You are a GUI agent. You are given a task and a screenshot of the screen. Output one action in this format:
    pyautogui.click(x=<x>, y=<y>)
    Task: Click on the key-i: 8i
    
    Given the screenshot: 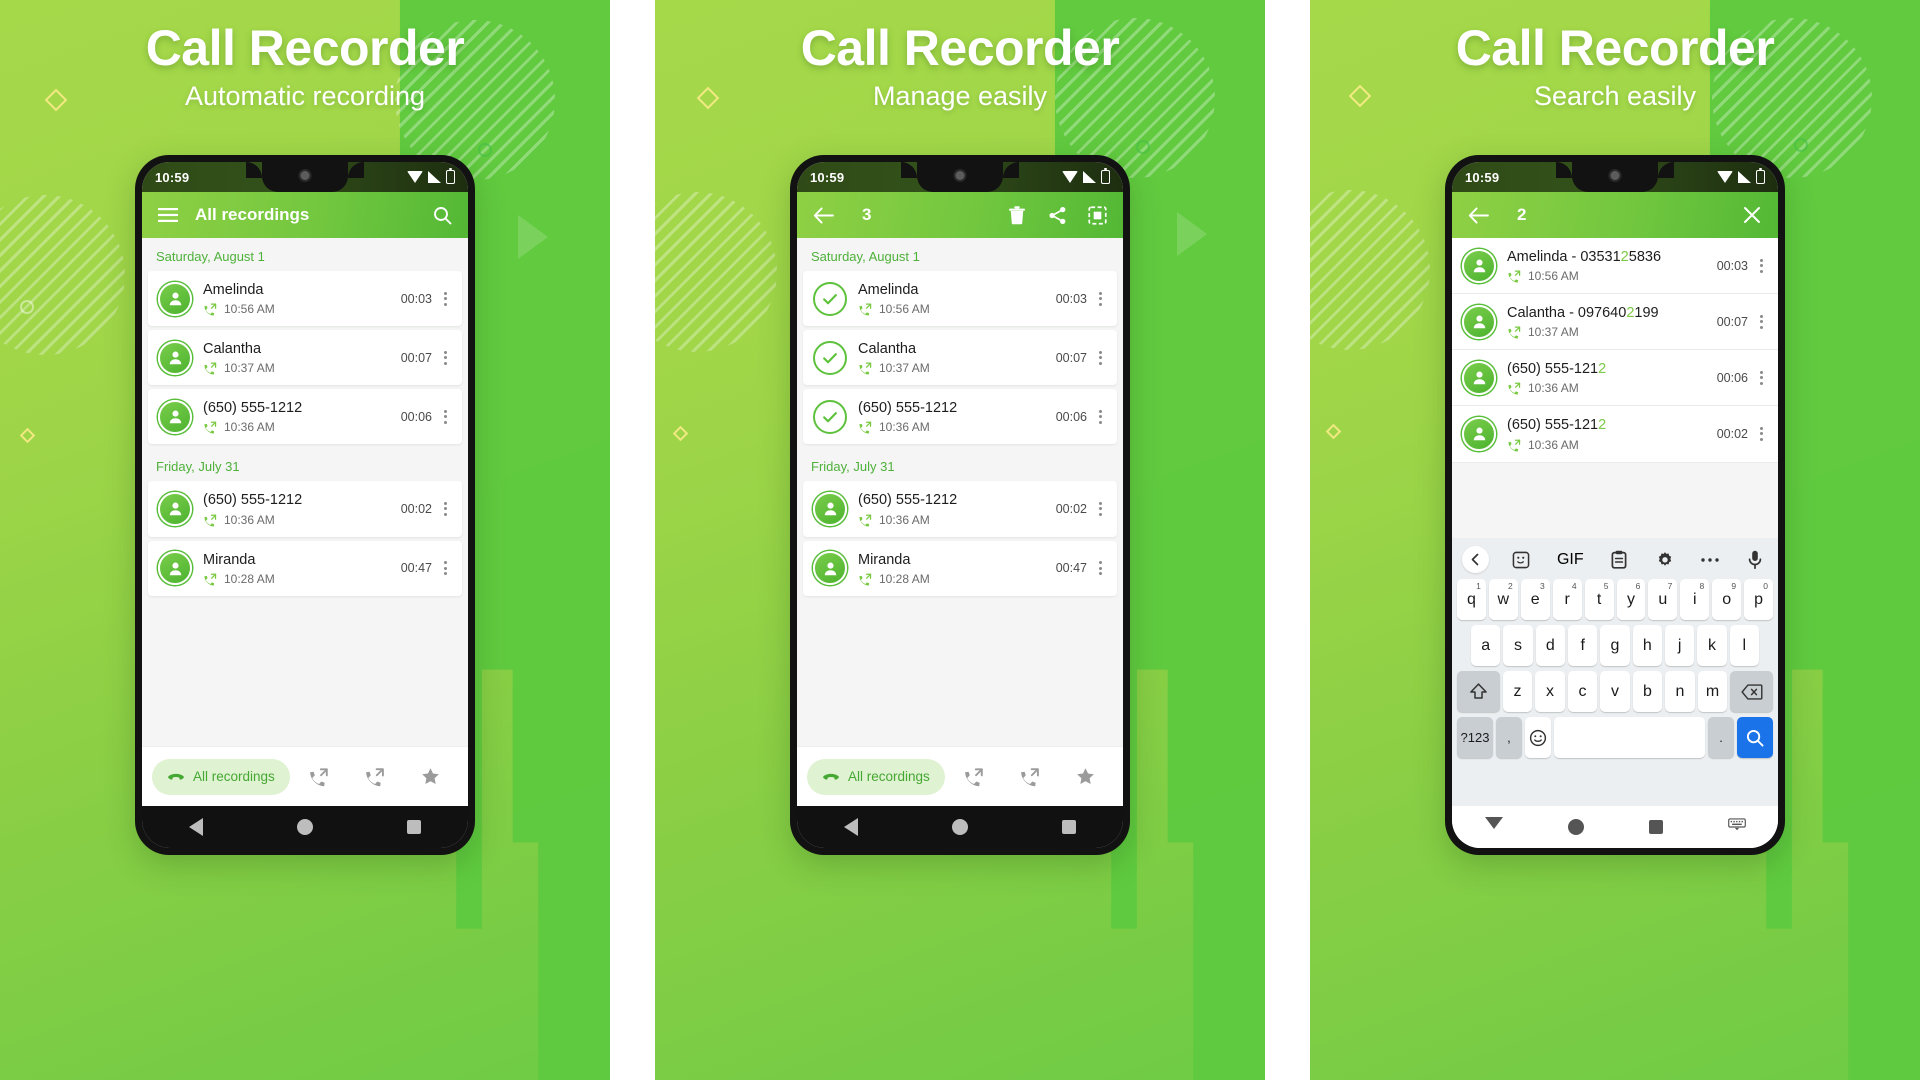 What is the action you would take?
    pyautogui.click(x=1695, y=599)
    